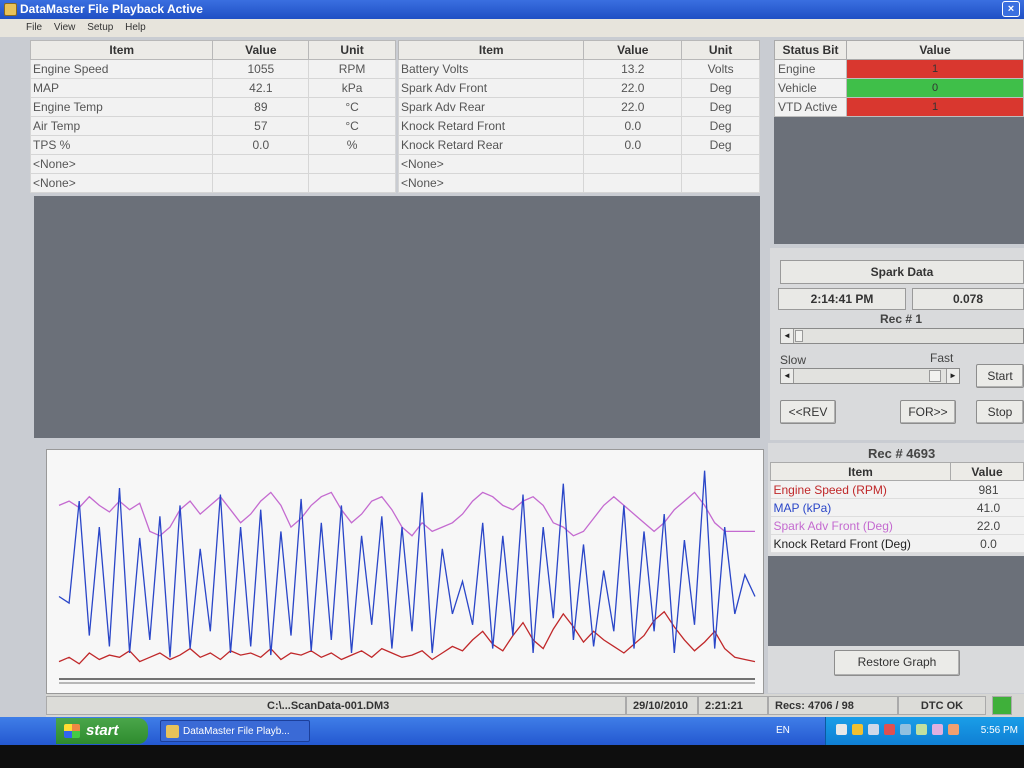 The width and height of the screenshot is (1024, 768). I want to click on table-row: TPS % 0.0%, so click(212, 145).